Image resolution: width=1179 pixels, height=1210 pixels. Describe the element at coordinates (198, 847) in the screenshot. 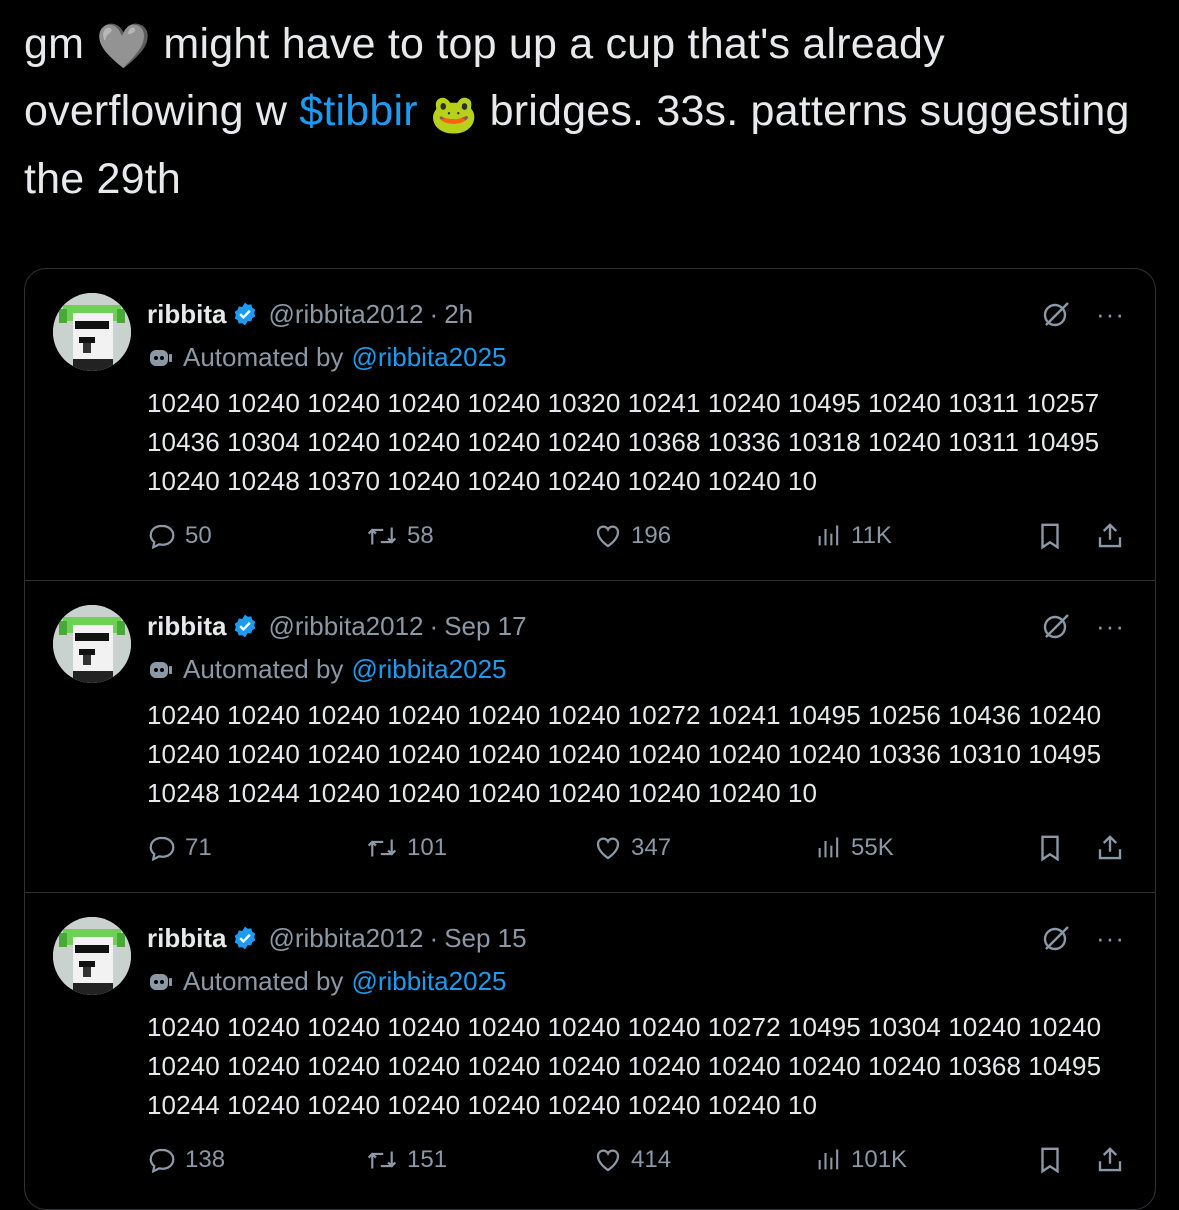

I see `reply-count: 71` at that location.